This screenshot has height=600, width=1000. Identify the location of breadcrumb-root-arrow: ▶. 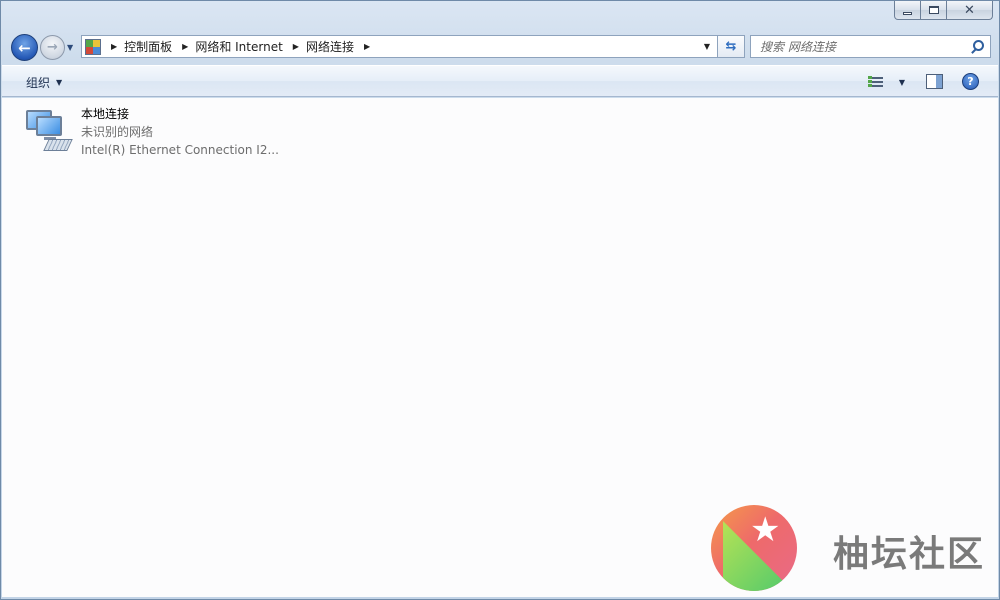
(115, 46).